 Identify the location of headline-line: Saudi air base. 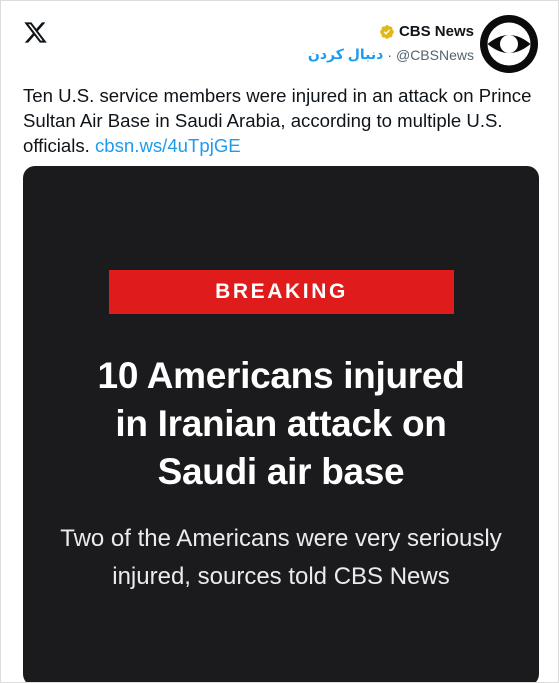
(281, 471).